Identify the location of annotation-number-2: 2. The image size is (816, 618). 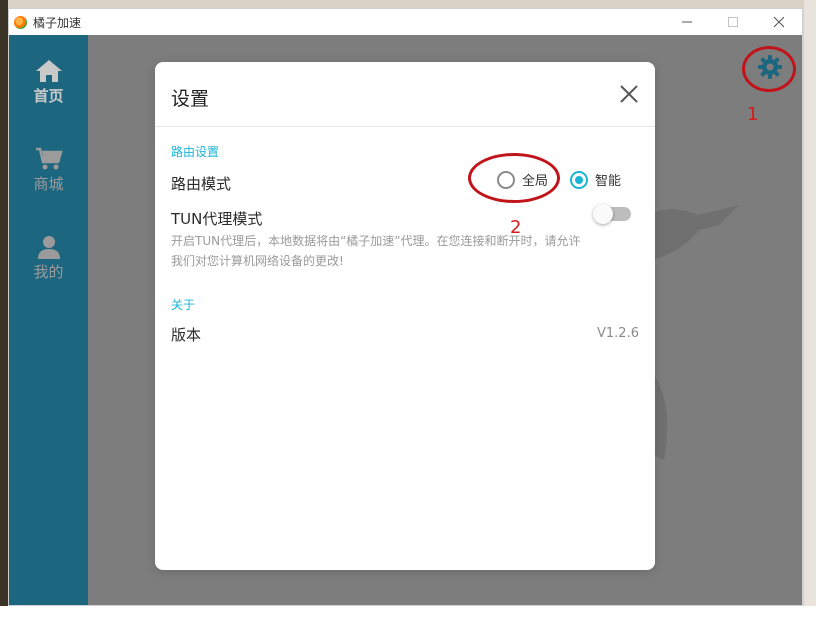
(516, 227).